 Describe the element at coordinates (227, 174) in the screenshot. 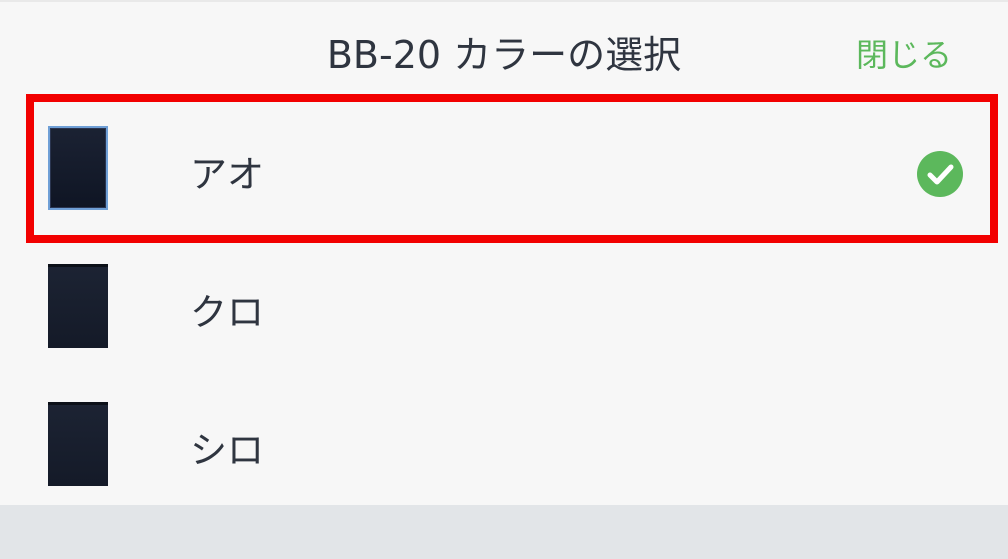

I see `color-option-label: アオ` at that location.